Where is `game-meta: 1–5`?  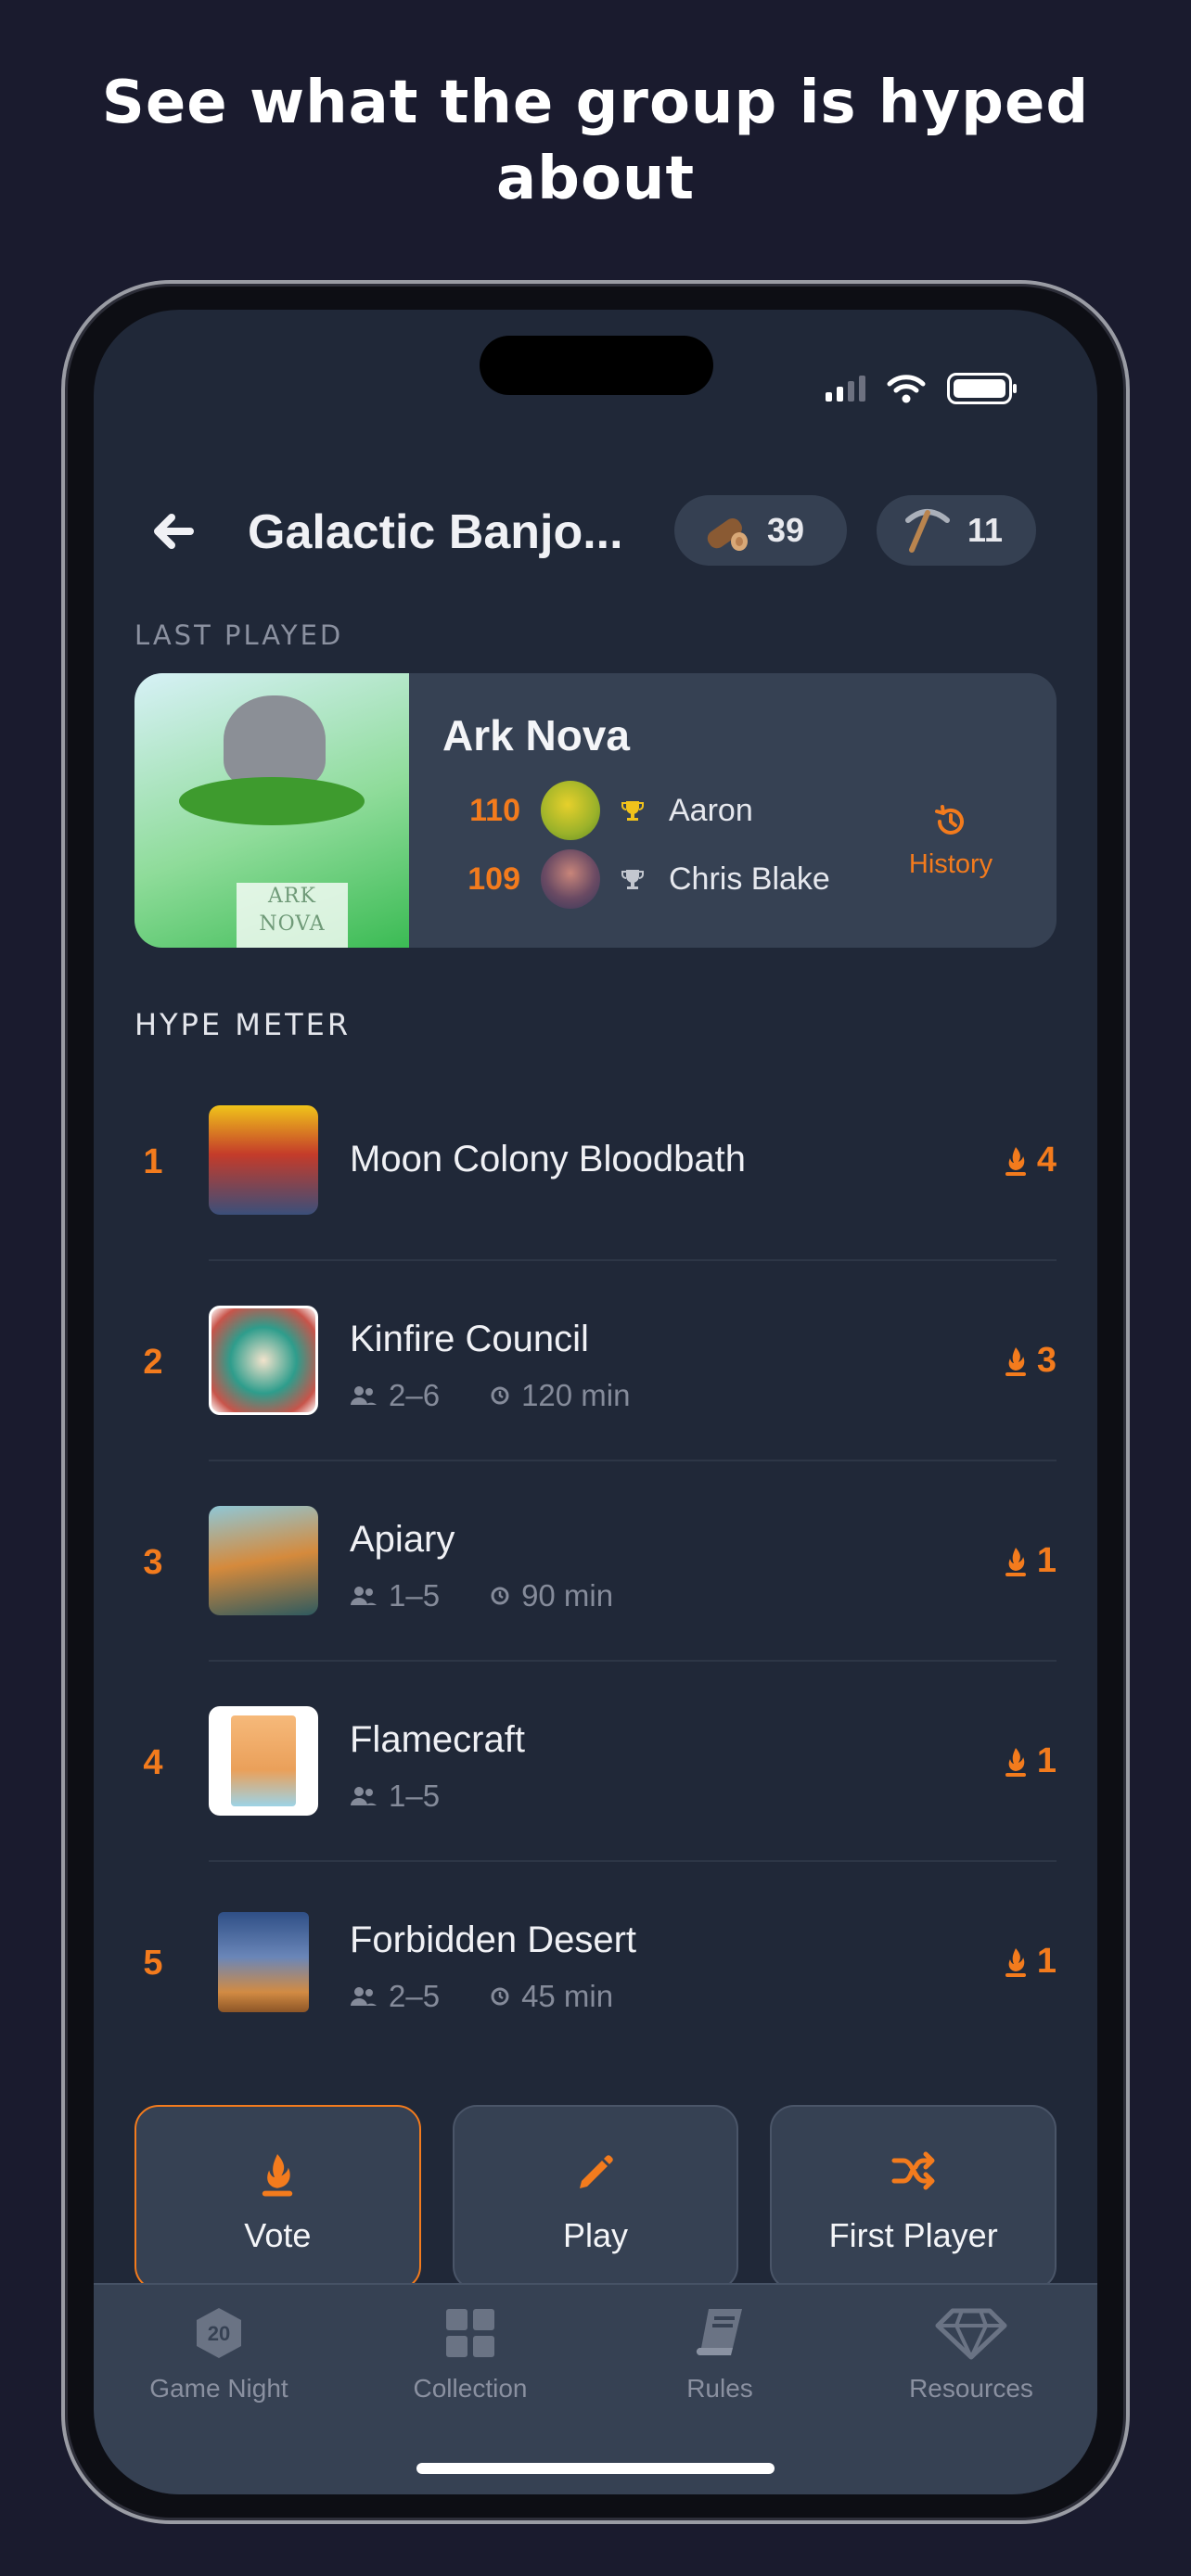 game-meta: 1–5 is located at coordinates (395, 1796).